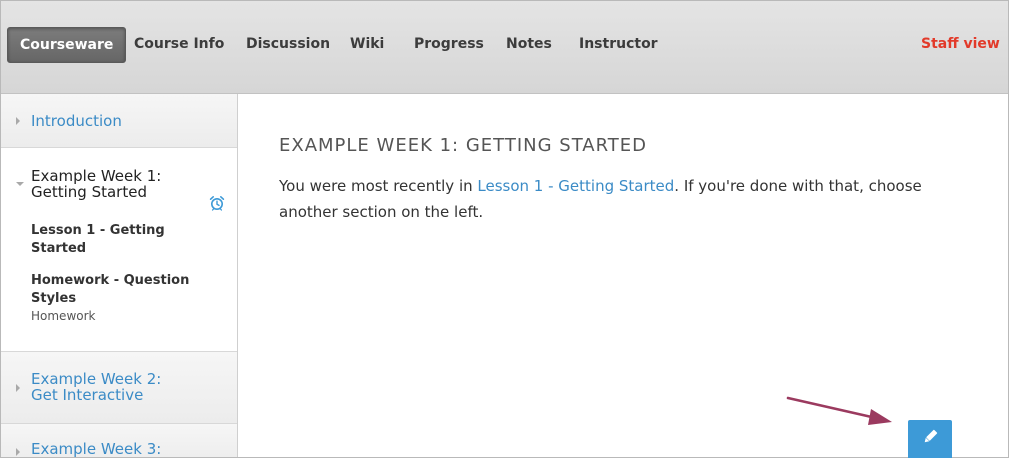 The image size is (1009, 462). I want to click on chapter-week-2: Example Week 2: Get Interactive, so click(119, 388).